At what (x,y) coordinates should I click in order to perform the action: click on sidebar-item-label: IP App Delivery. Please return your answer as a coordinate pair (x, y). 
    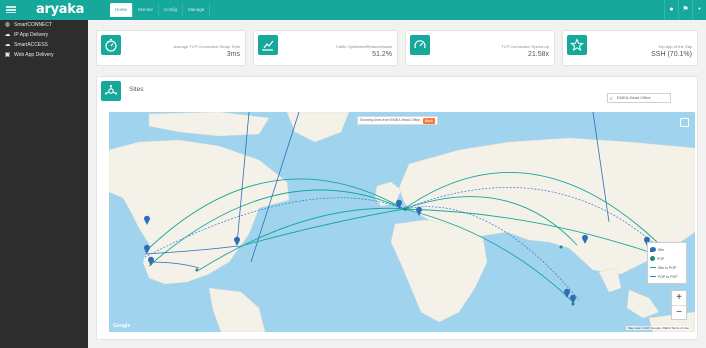
    Looking at the image, I should click on (31, 35).